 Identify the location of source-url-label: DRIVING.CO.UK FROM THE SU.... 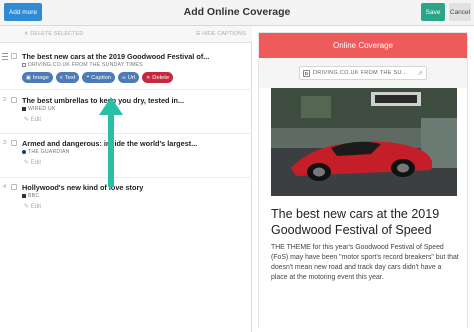
(360, 73).